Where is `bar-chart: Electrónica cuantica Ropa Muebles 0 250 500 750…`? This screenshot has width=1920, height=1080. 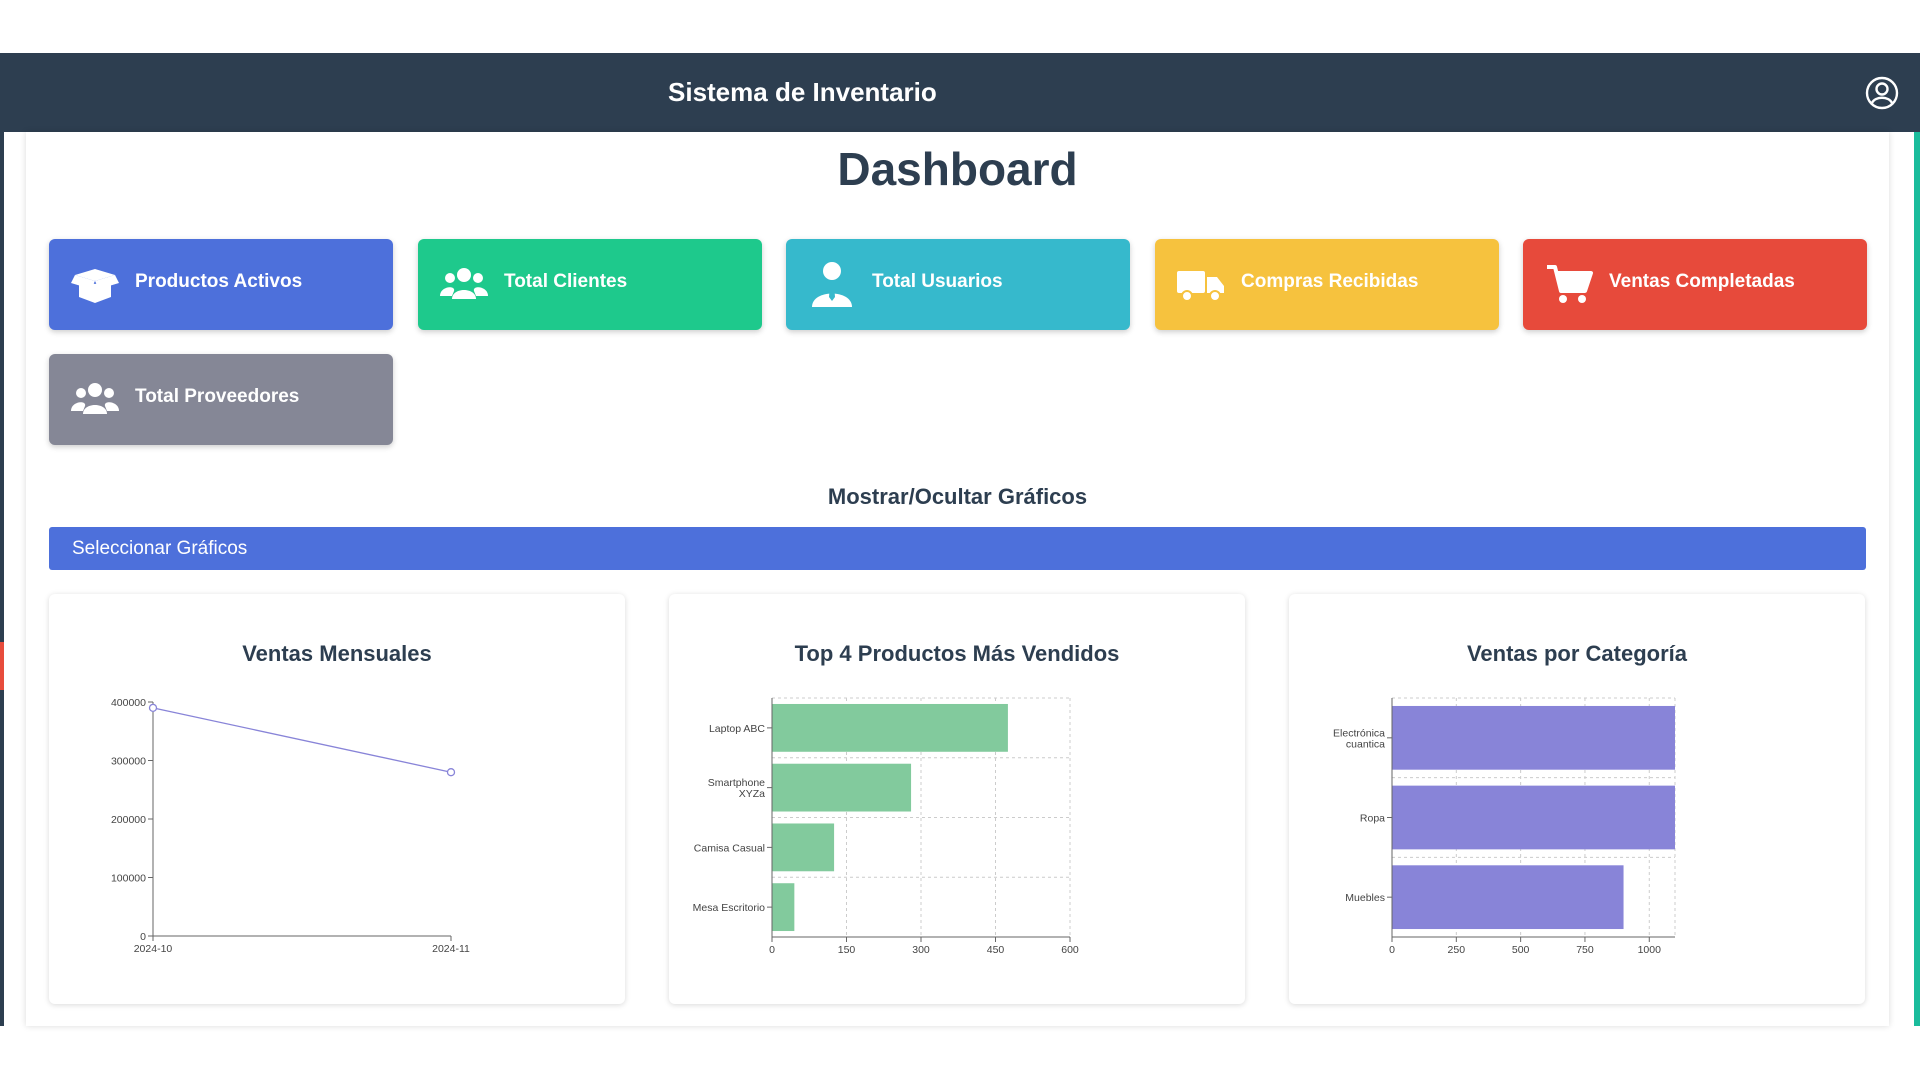 bar-chart: Electrónica cuantica Ropa Muebles 0 250 500 750… is located at coordinates (1504, 826).